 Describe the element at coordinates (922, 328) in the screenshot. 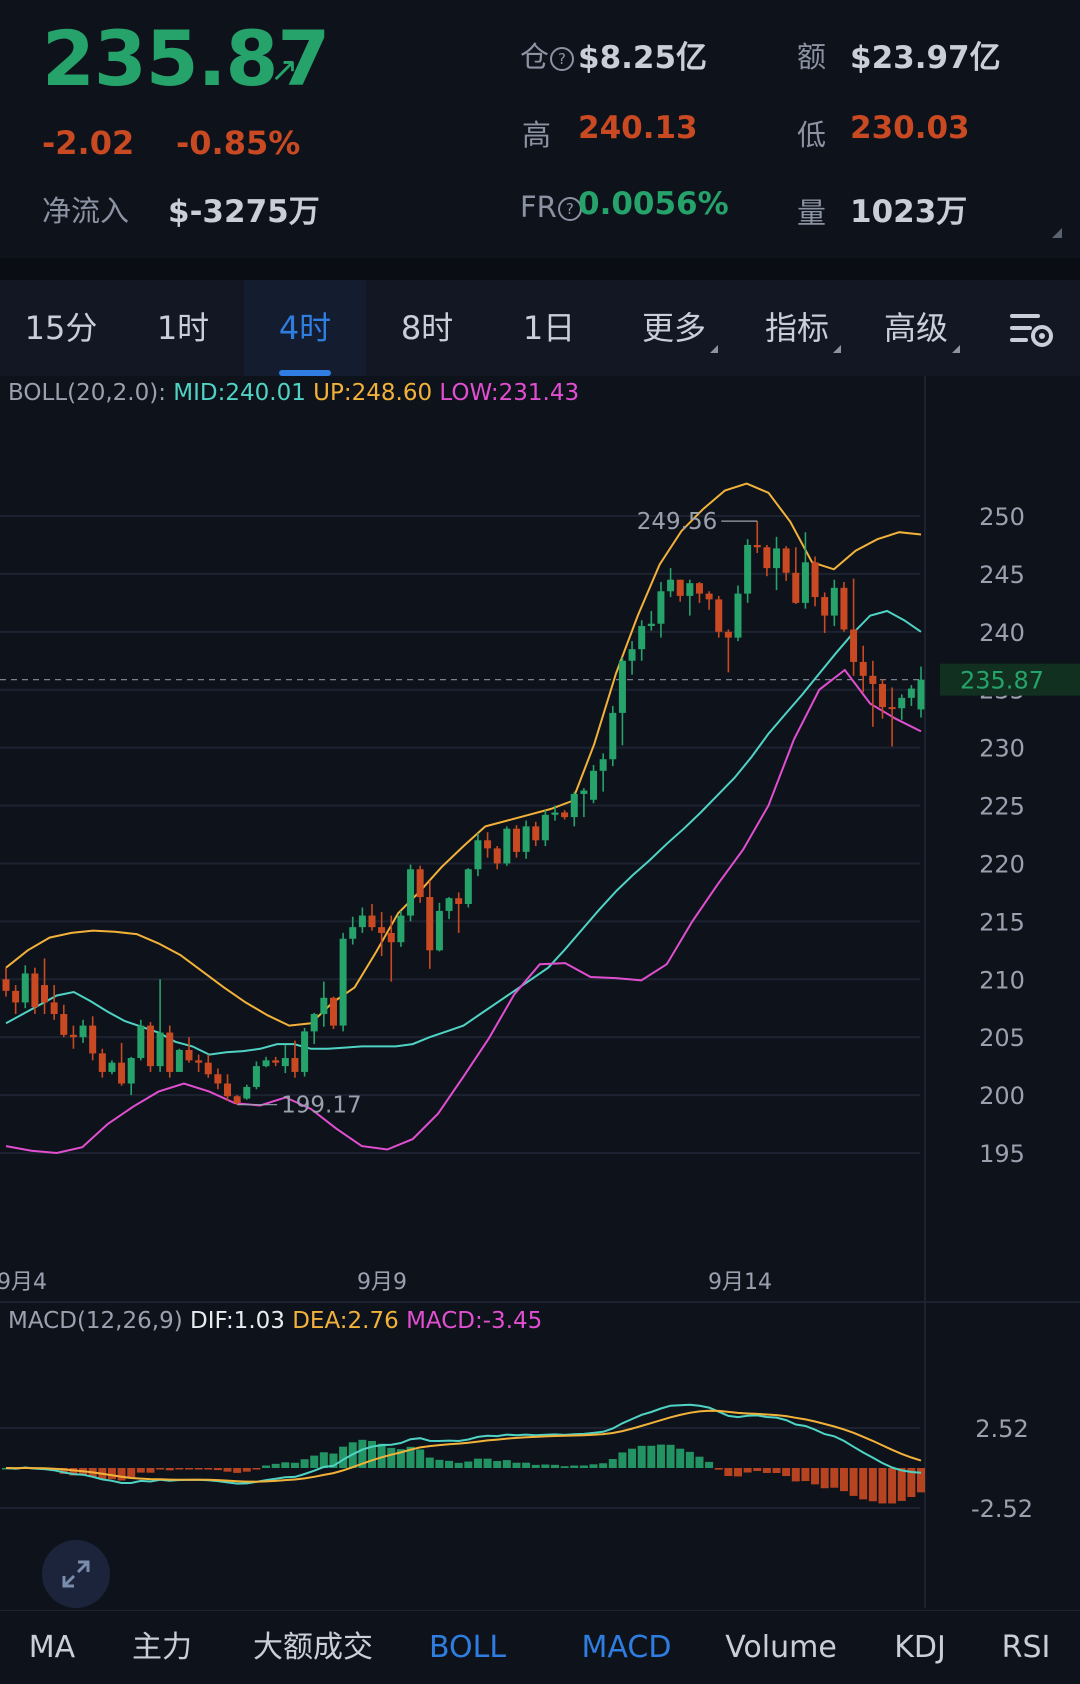

I see `tab-advanced: 高级` at that location.